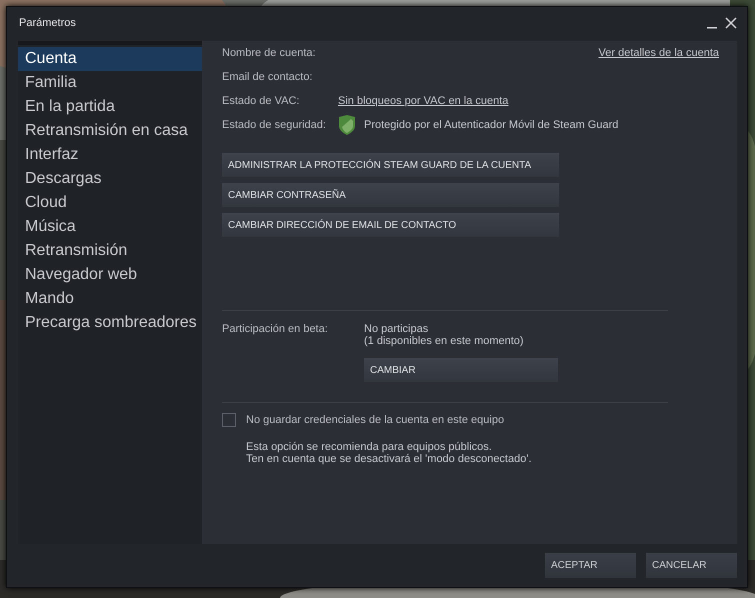 The height and width of the screenshot is (598, 755). What do you see at coordinates (110, 107) in the screenshot?
I see `sidebar-item: En la partida` at bounding box center [110, 107].